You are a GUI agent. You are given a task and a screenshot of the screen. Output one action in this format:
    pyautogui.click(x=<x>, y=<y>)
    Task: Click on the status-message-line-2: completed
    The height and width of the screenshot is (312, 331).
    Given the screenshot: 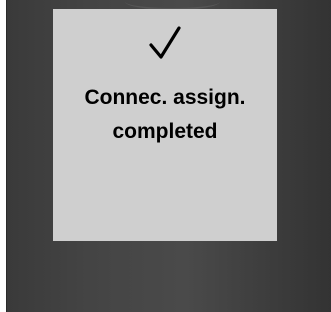 What is the action you would take?
    pyautogui.click(x=165, y=131)
    